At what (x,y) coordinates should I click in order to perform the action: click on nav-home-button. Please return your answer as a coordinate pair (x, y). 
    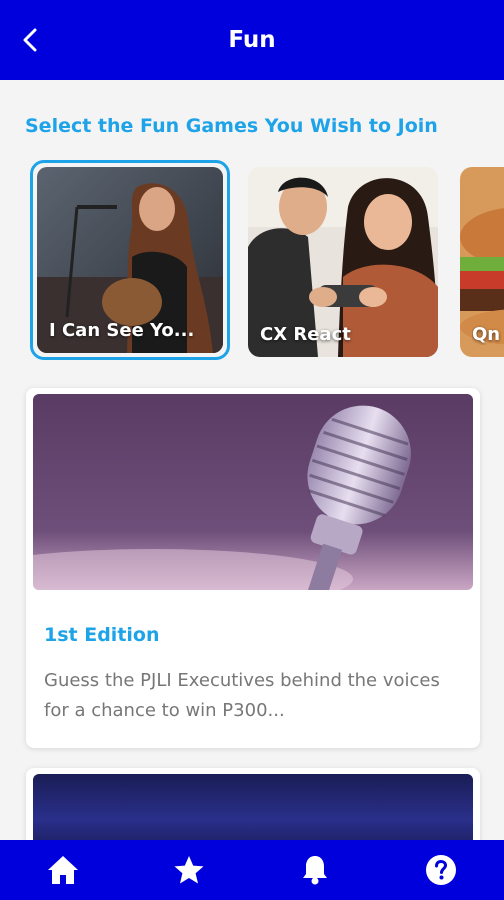
    Looking at the image, I should click on (63, 870).